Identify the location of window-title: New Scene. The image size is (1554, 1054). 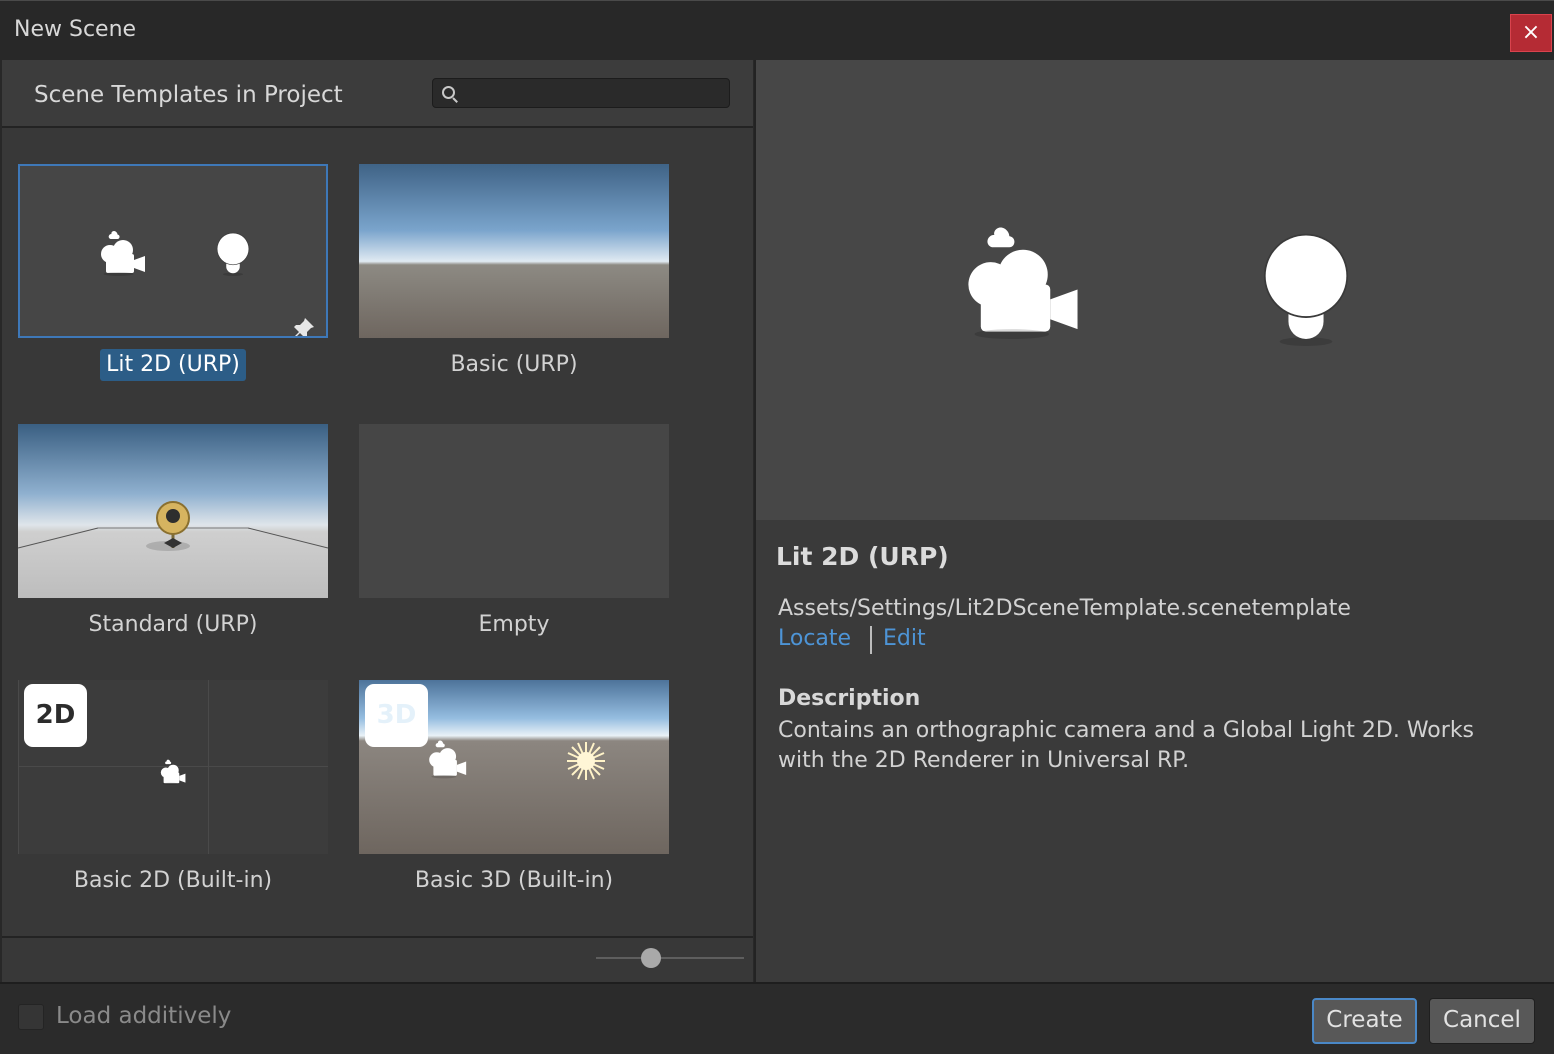
(75, 29).